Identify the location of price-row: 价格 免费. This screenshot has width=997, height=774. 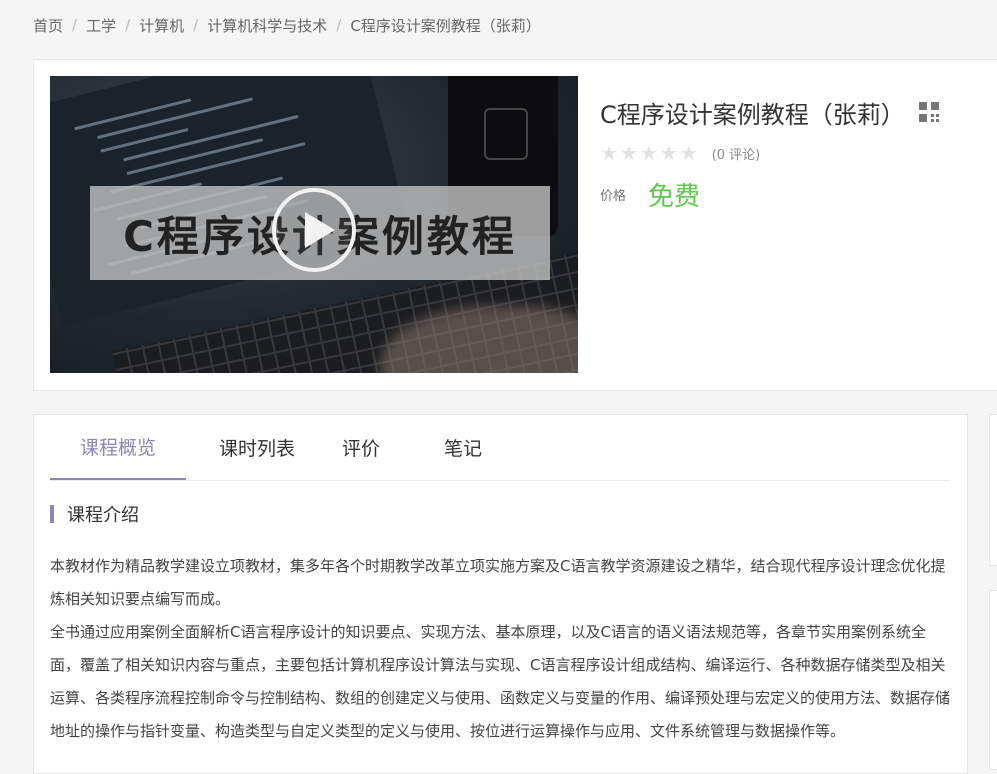
(798, 194).